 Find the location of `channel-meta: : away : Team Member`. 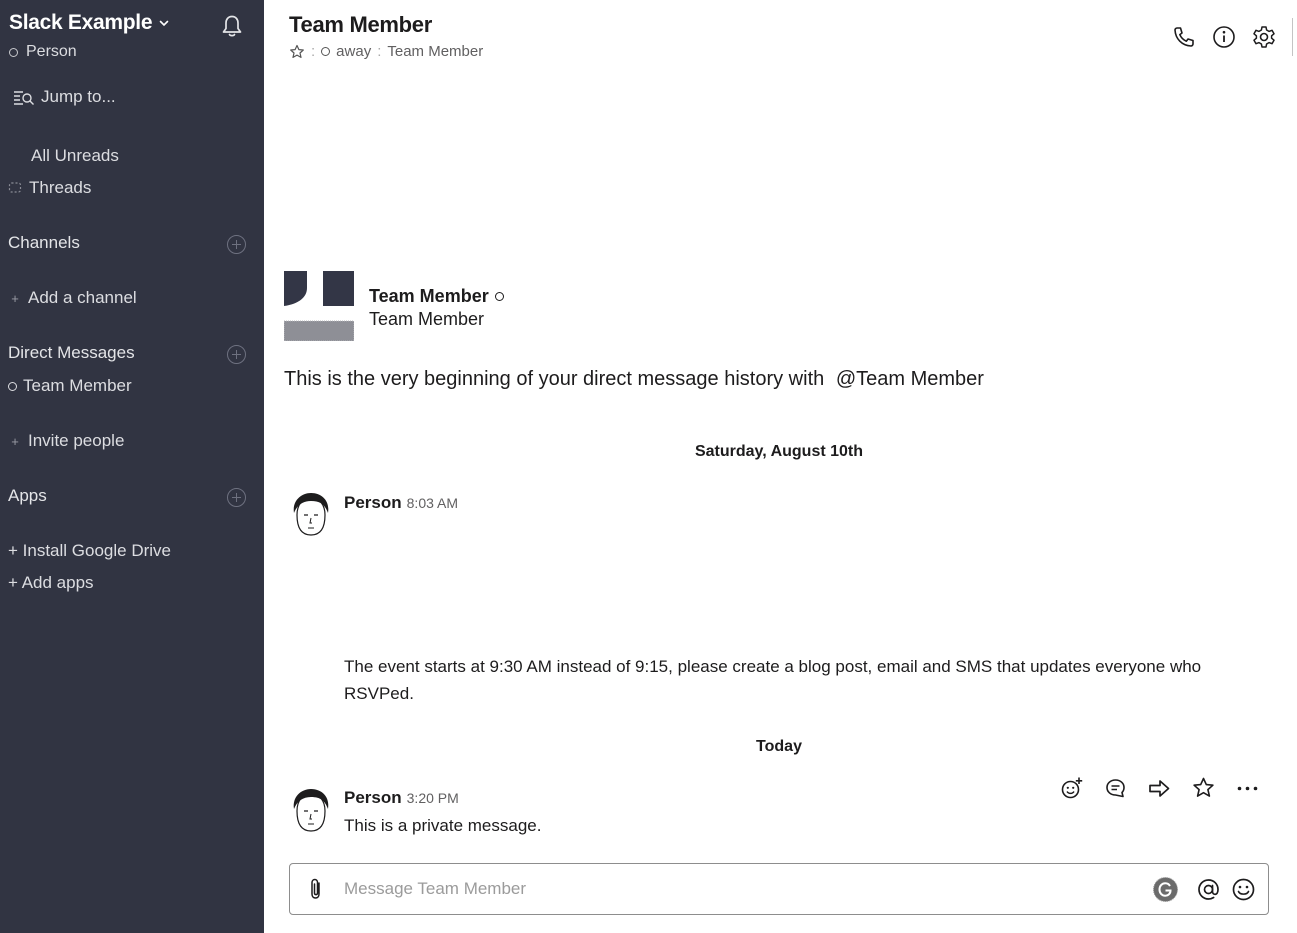

channel-meta: : away : Team Member is located at coordinates (386, 51).